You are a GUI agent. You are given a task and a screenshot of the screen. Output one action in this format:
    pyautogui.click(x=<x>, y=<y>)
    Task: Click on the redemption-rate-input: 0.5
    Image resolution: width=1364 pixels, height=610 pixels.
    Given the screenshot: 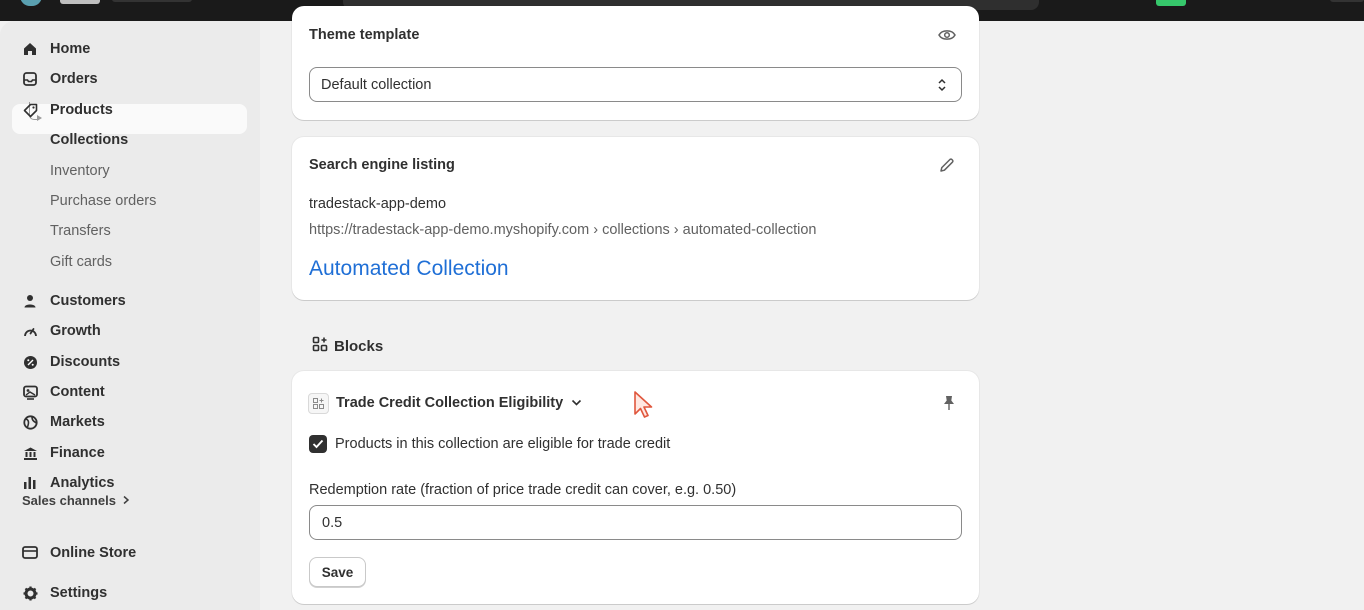 What is the action you would take?
    pyautogui.click(x=635, y=522)
    